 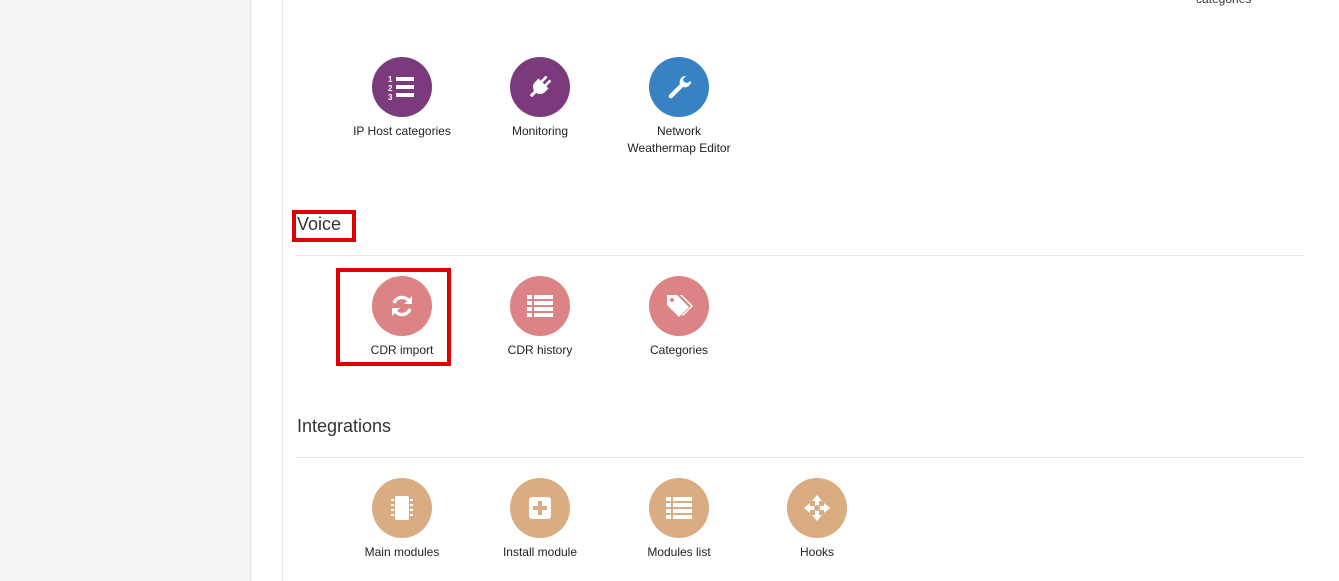 What do you see at coordinates (540, 350) in the screenshot?
I see `tile-label: CDR history` at bounding box center [540, 350].